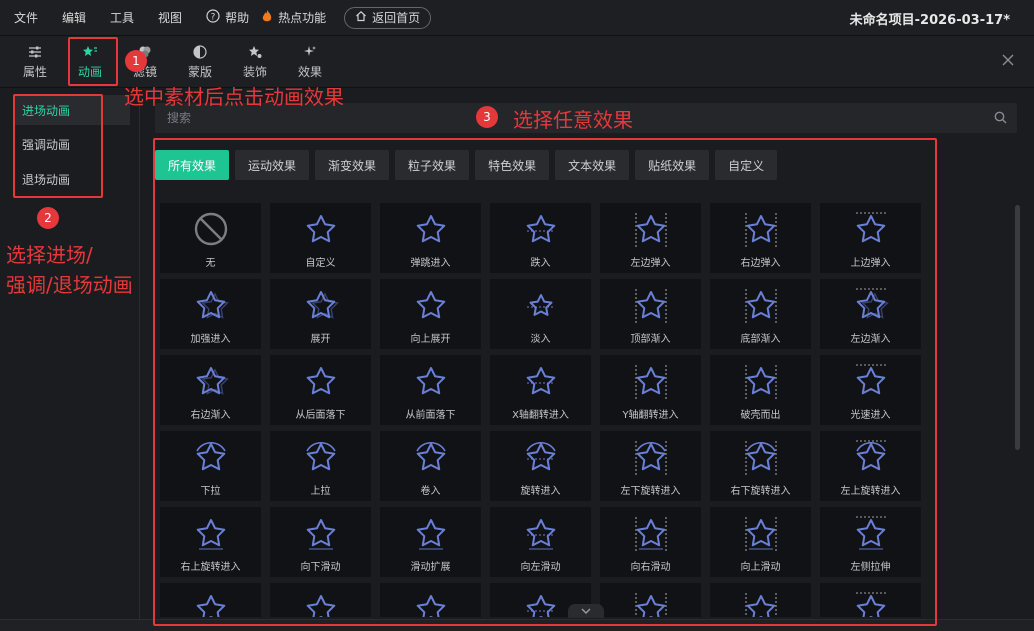  What do you see at coordinates (237, 18) in the screenshot?
I see `help-label: 帮助` at bounding box center [237, 18].